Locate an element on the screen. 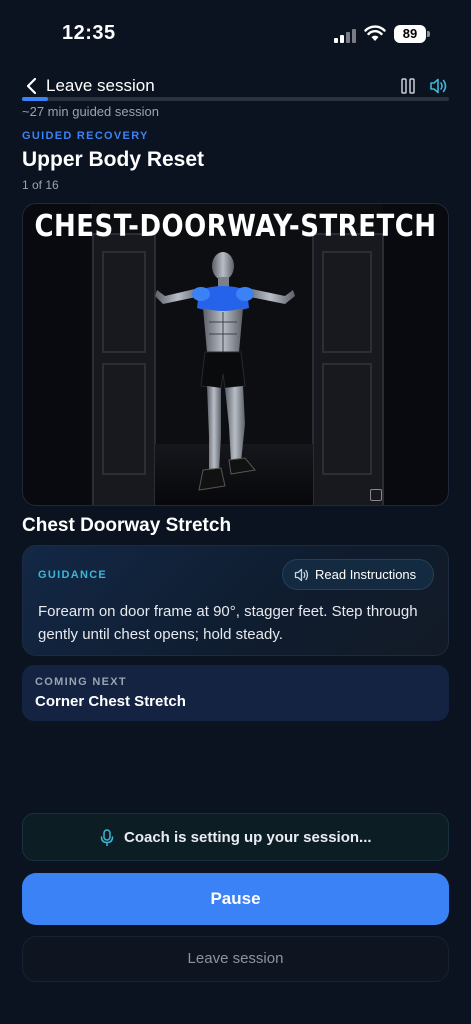  signal-icon is located at coordinates (346, 35).